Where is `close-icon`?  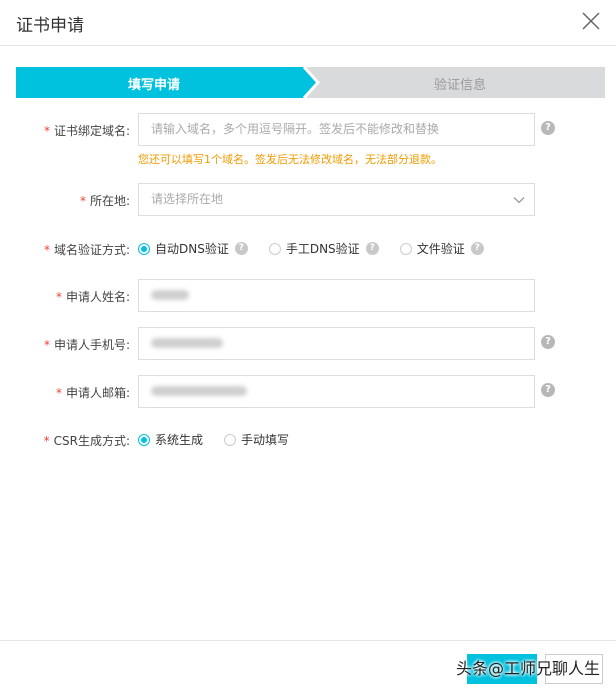
close-icon is located at coordinates (591, 21).